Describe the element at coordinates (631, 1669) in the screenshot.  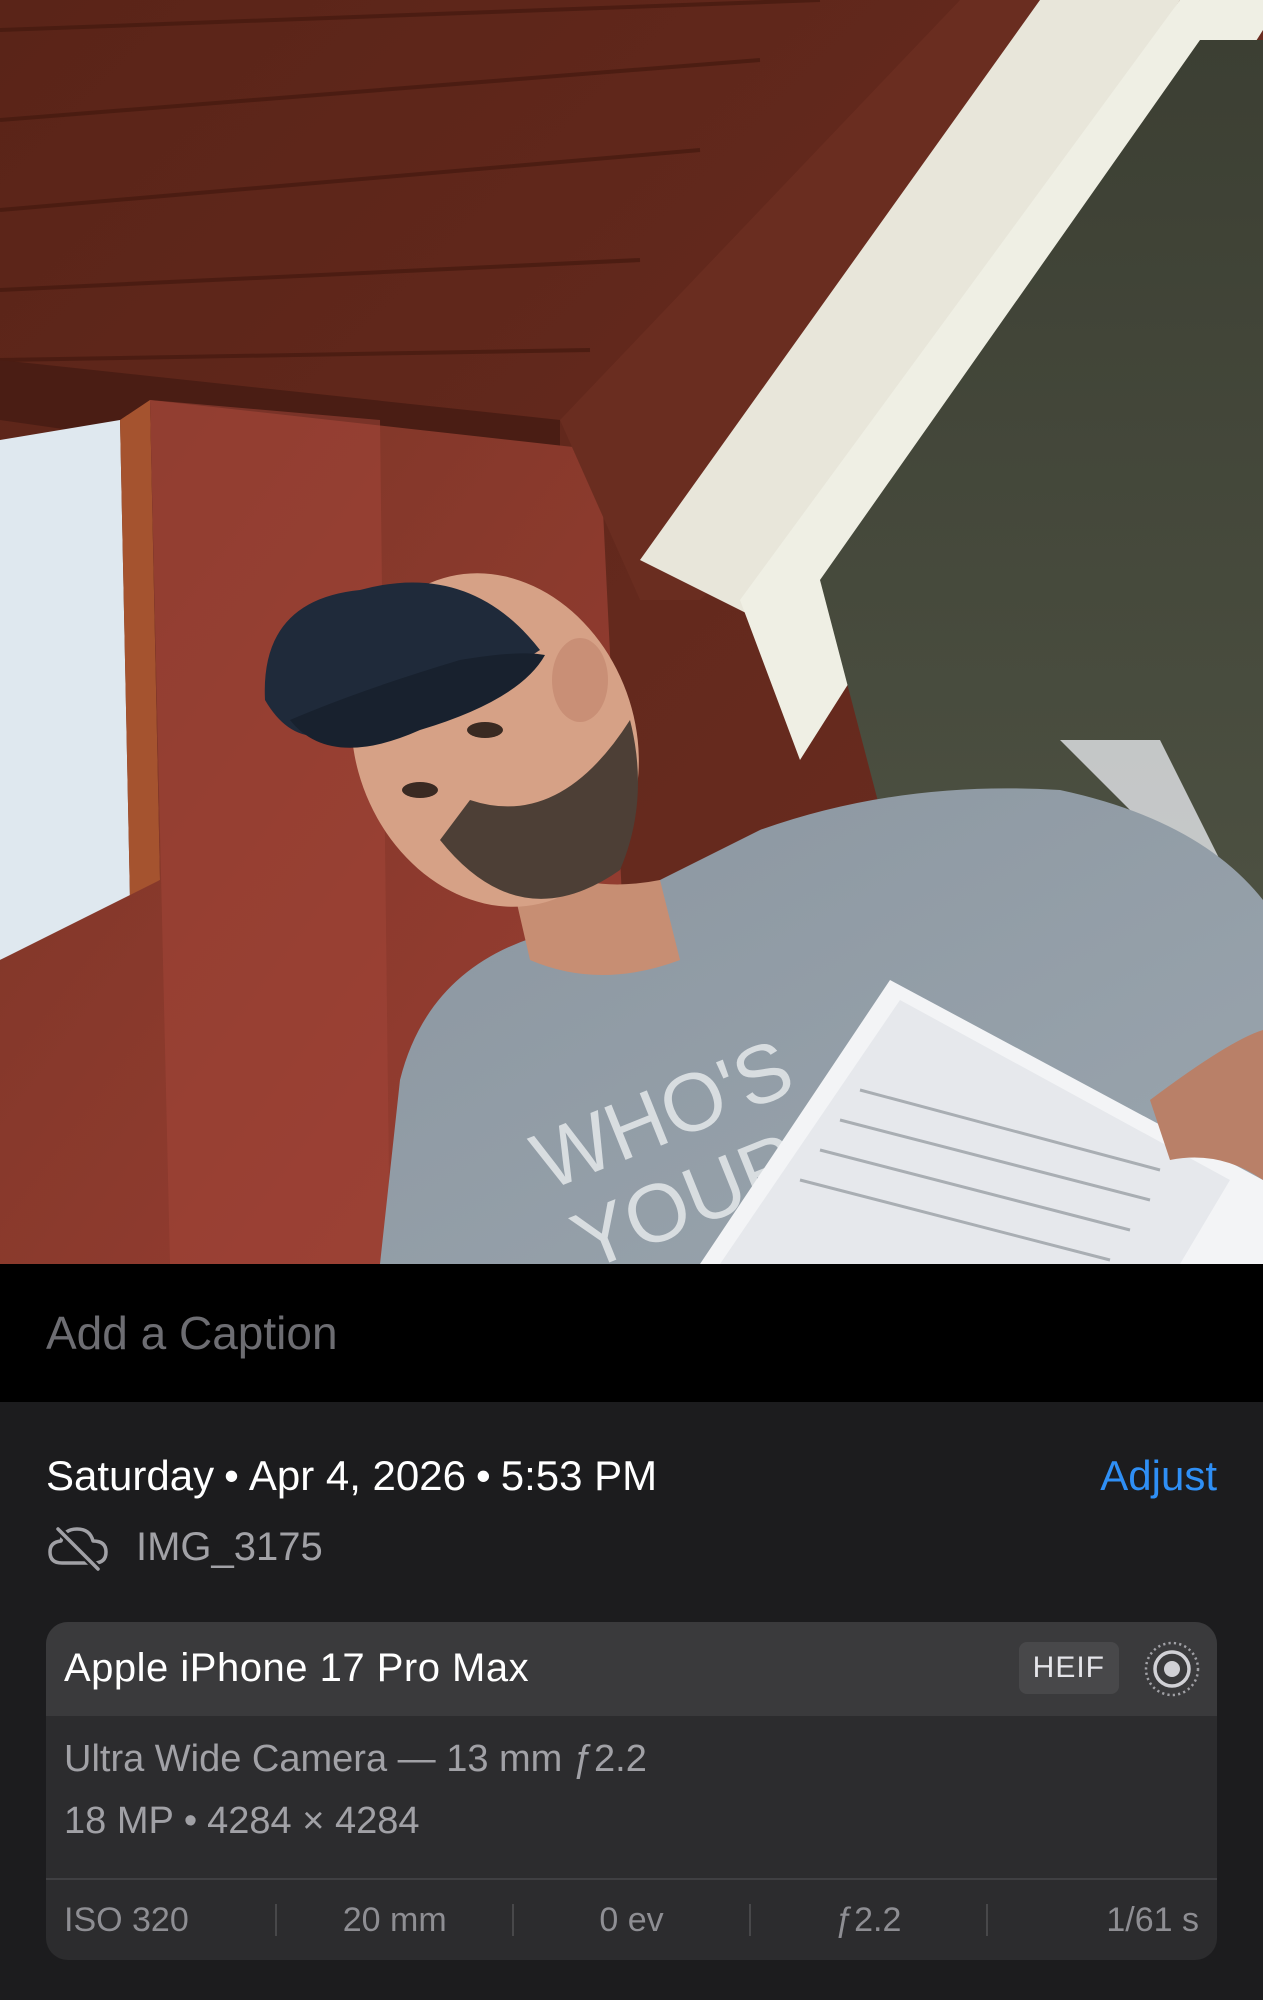
I see `card-header: Apple iPhone 17 Pro Max HEIF` at that location.